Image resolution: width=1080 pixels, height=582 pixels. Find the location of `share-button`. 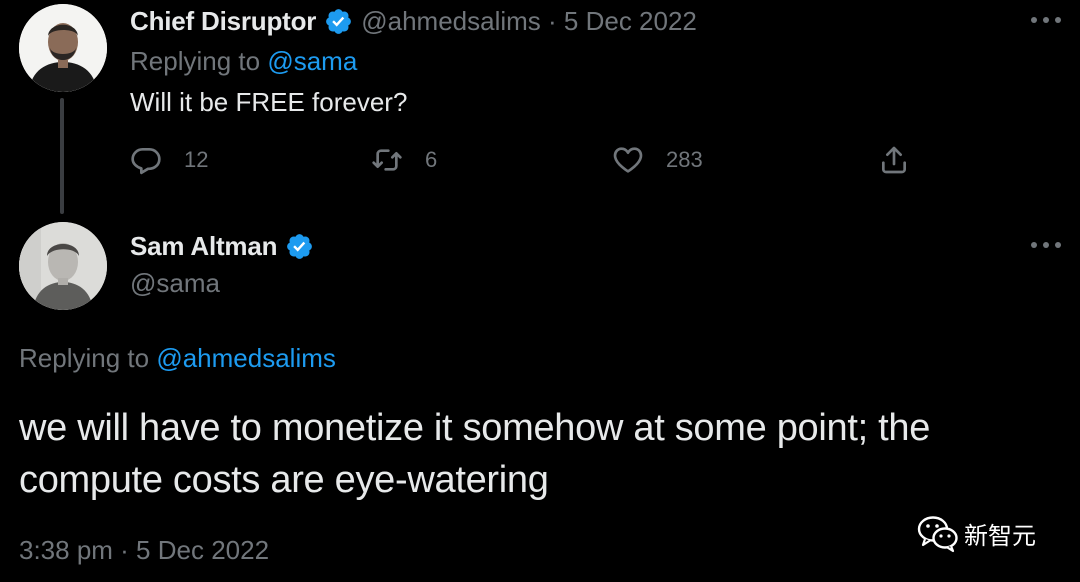

share-button is located at coordinates (894, 160).